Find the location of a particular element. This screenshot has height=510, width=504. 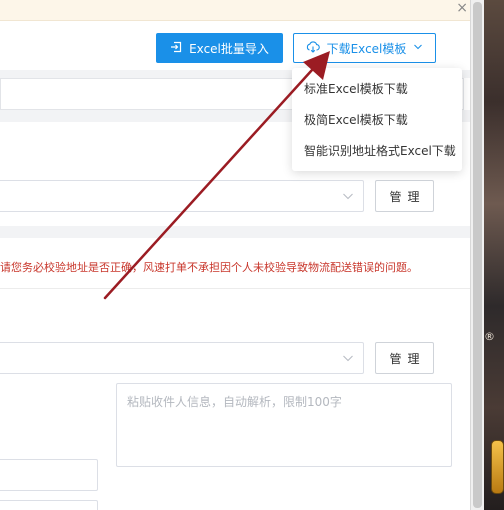

download-excel-template-button: 下载Excel模板 is located at coordinates (364, 48).